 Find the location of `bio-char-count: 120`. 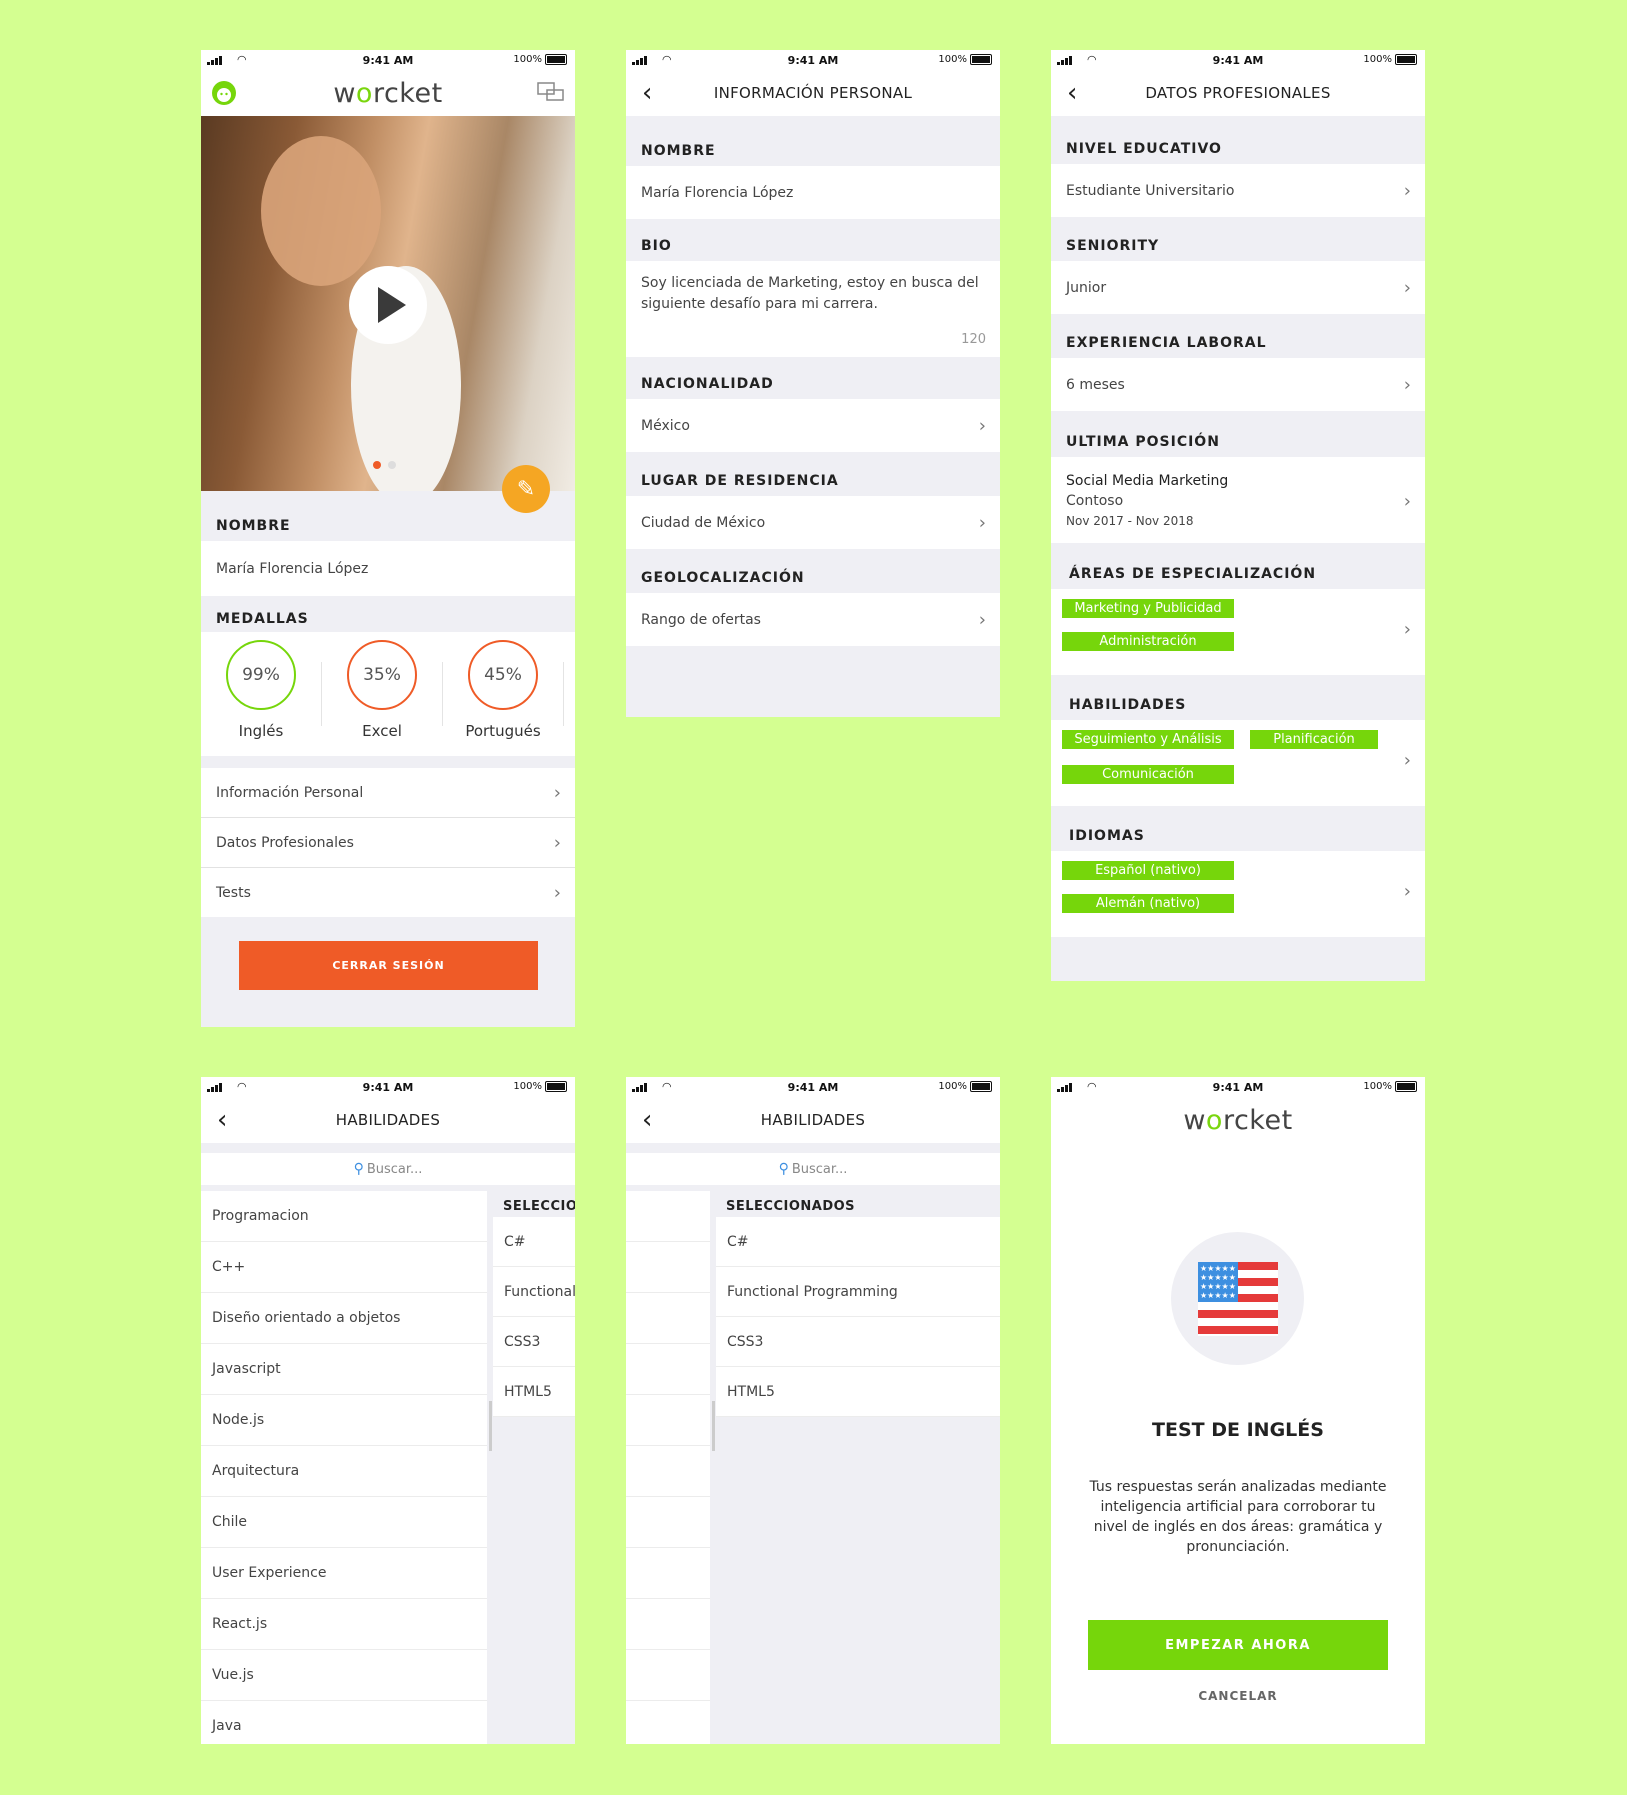

bio-char-count: 120 is located at coordinates (973, 339).